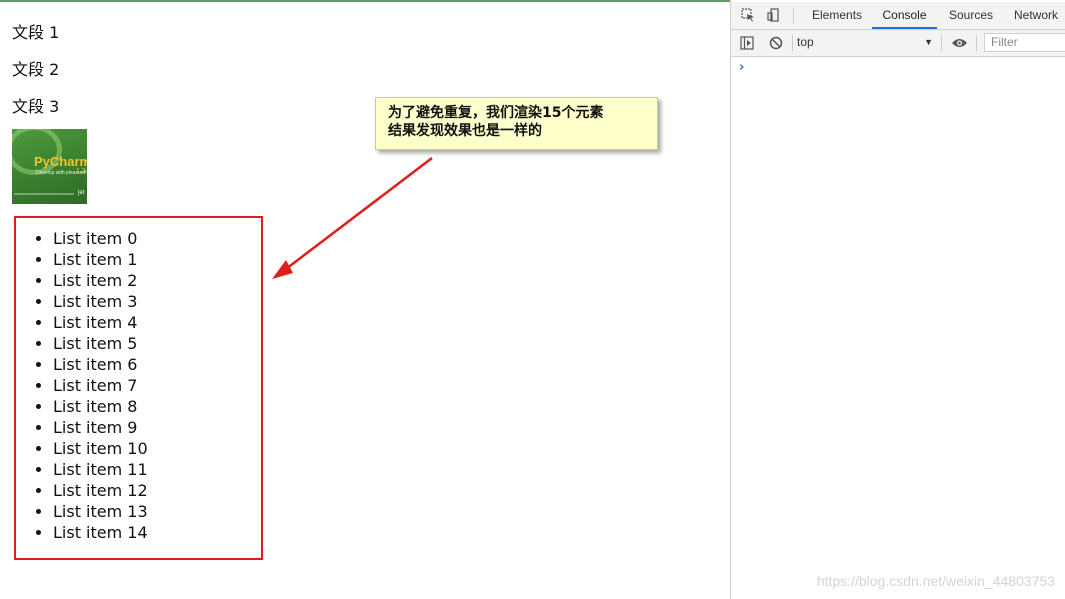 The width and height of the screenshot is (1065, 599). What do you see at coordinates (935, 581) in the screenshot?
I see `watermark: https://blog.csdn.net/weixin_44803753` at bounding box center [935, 581].